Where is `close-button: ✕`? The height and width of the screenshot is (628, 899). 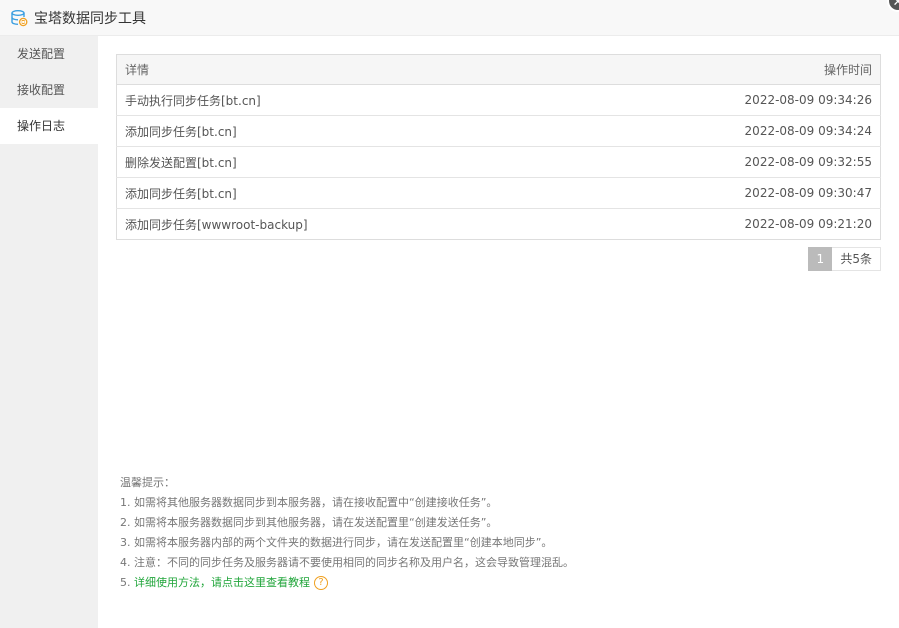
close-button: ✕ is located at coordinates (893, 6).